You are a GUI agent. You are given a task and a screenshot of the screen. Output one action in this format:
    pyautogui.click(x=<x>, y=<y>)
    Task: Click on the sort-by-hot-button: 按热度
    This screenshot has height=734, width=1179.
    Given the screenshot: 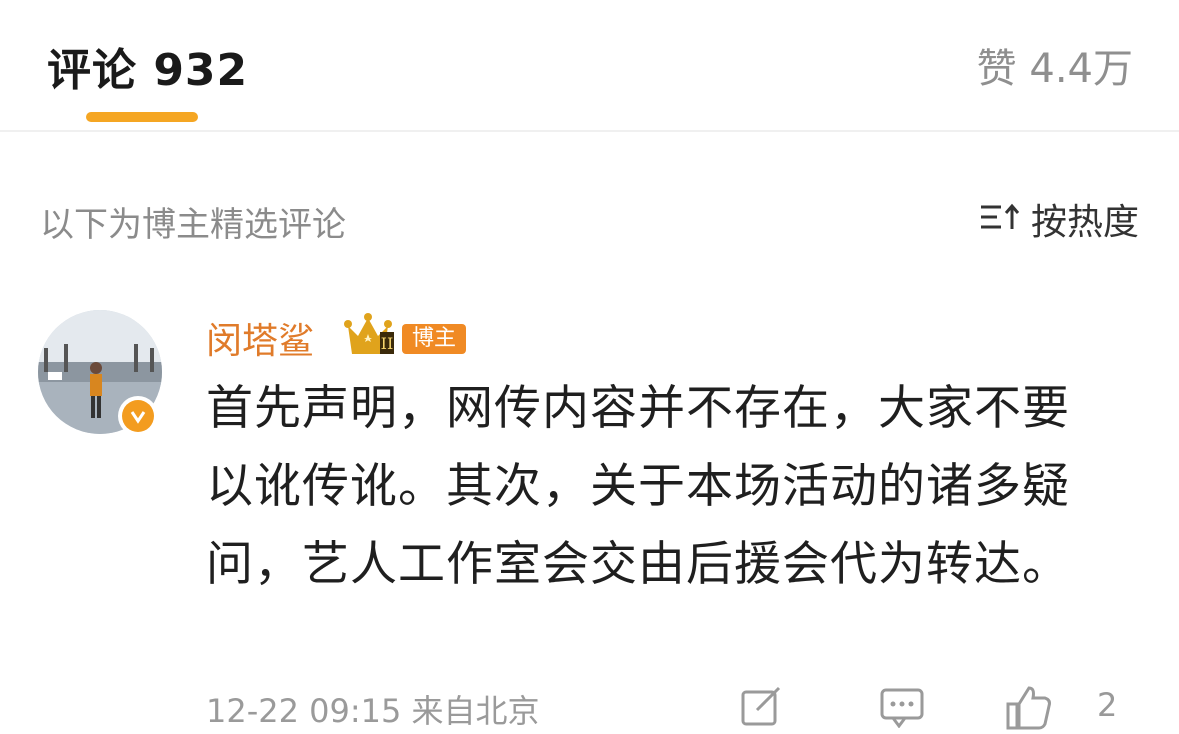 What is the action you would take?
    pyautogui.click(x=1059, y=219)
    